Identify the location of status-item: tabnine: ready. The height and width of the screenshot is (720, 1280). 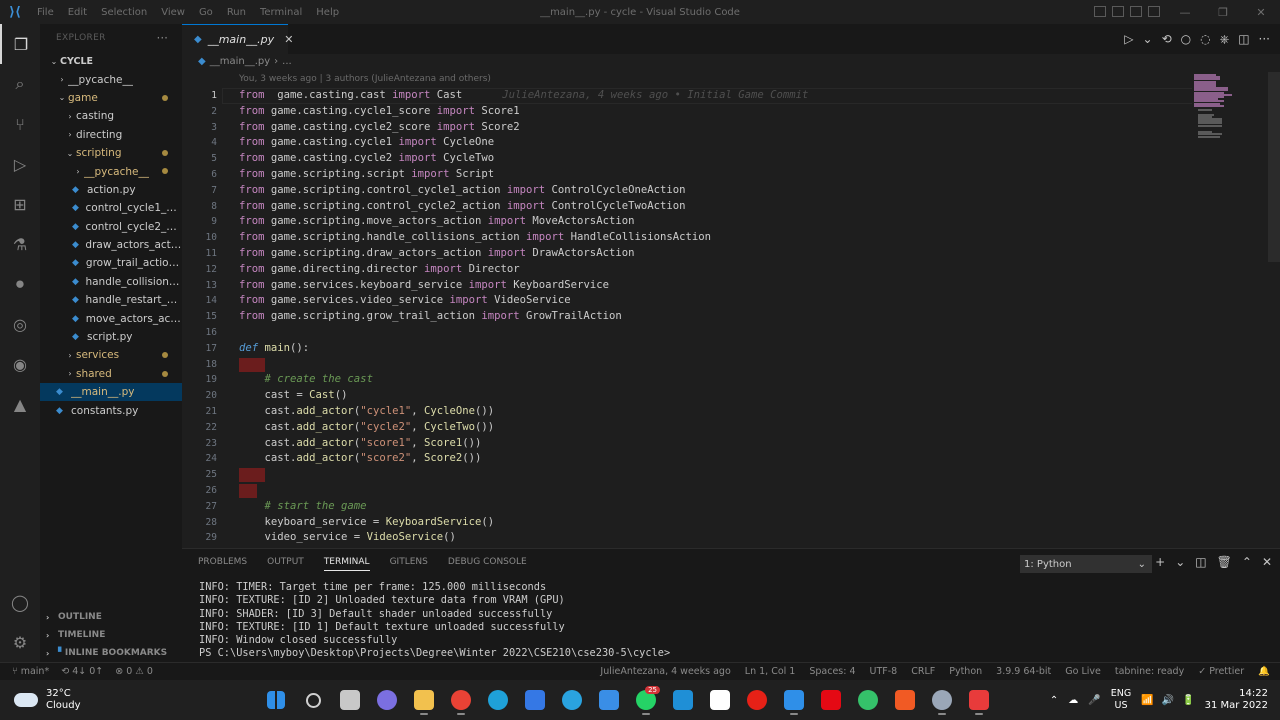
(1149, 671).